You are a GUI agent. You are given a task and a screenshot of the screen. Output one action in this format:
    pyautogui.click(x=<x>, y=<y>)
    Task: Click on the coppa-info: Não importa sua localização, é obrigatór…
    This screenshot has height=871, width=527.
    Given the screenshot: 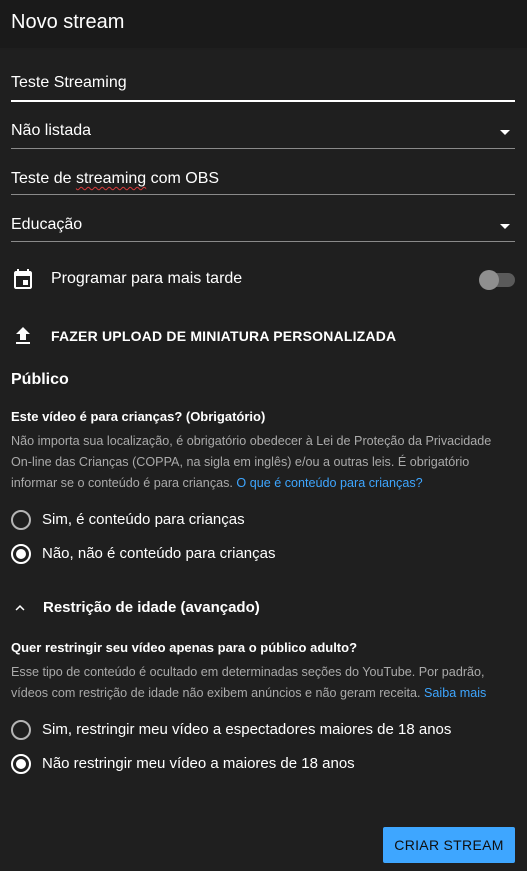 What is the action you would take?
    pyautogui.click(x=251, y=462)
    